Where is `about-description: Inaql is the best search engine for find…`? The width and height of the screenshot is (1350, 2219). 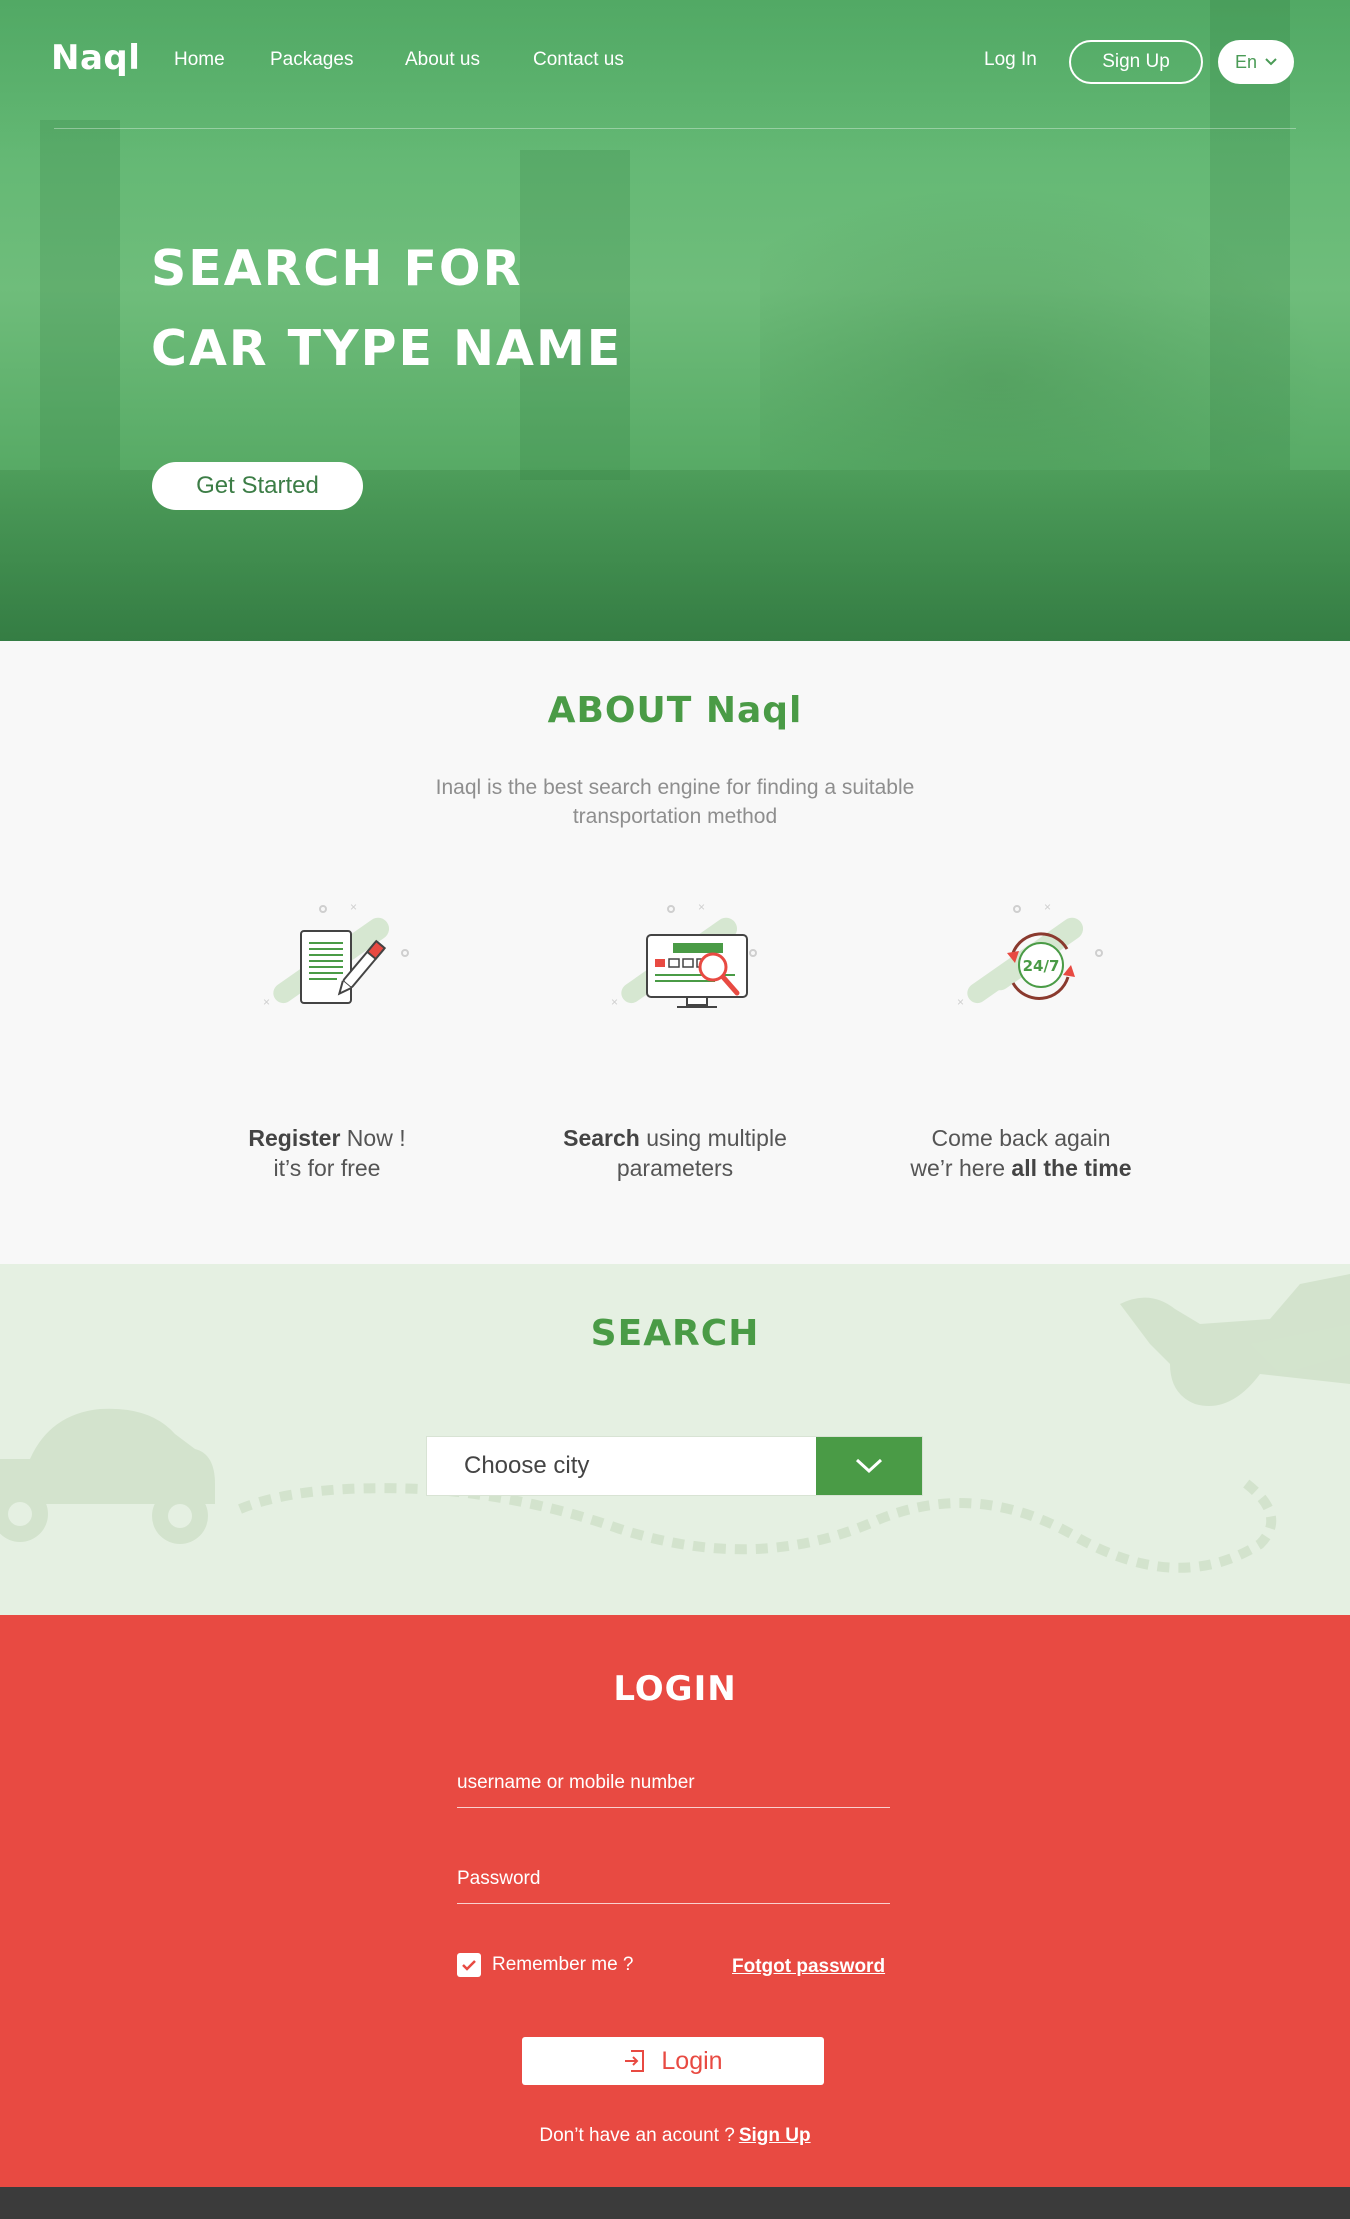 about-description: Inaql is the best search engine for find… is located at coordinates (675, 802).